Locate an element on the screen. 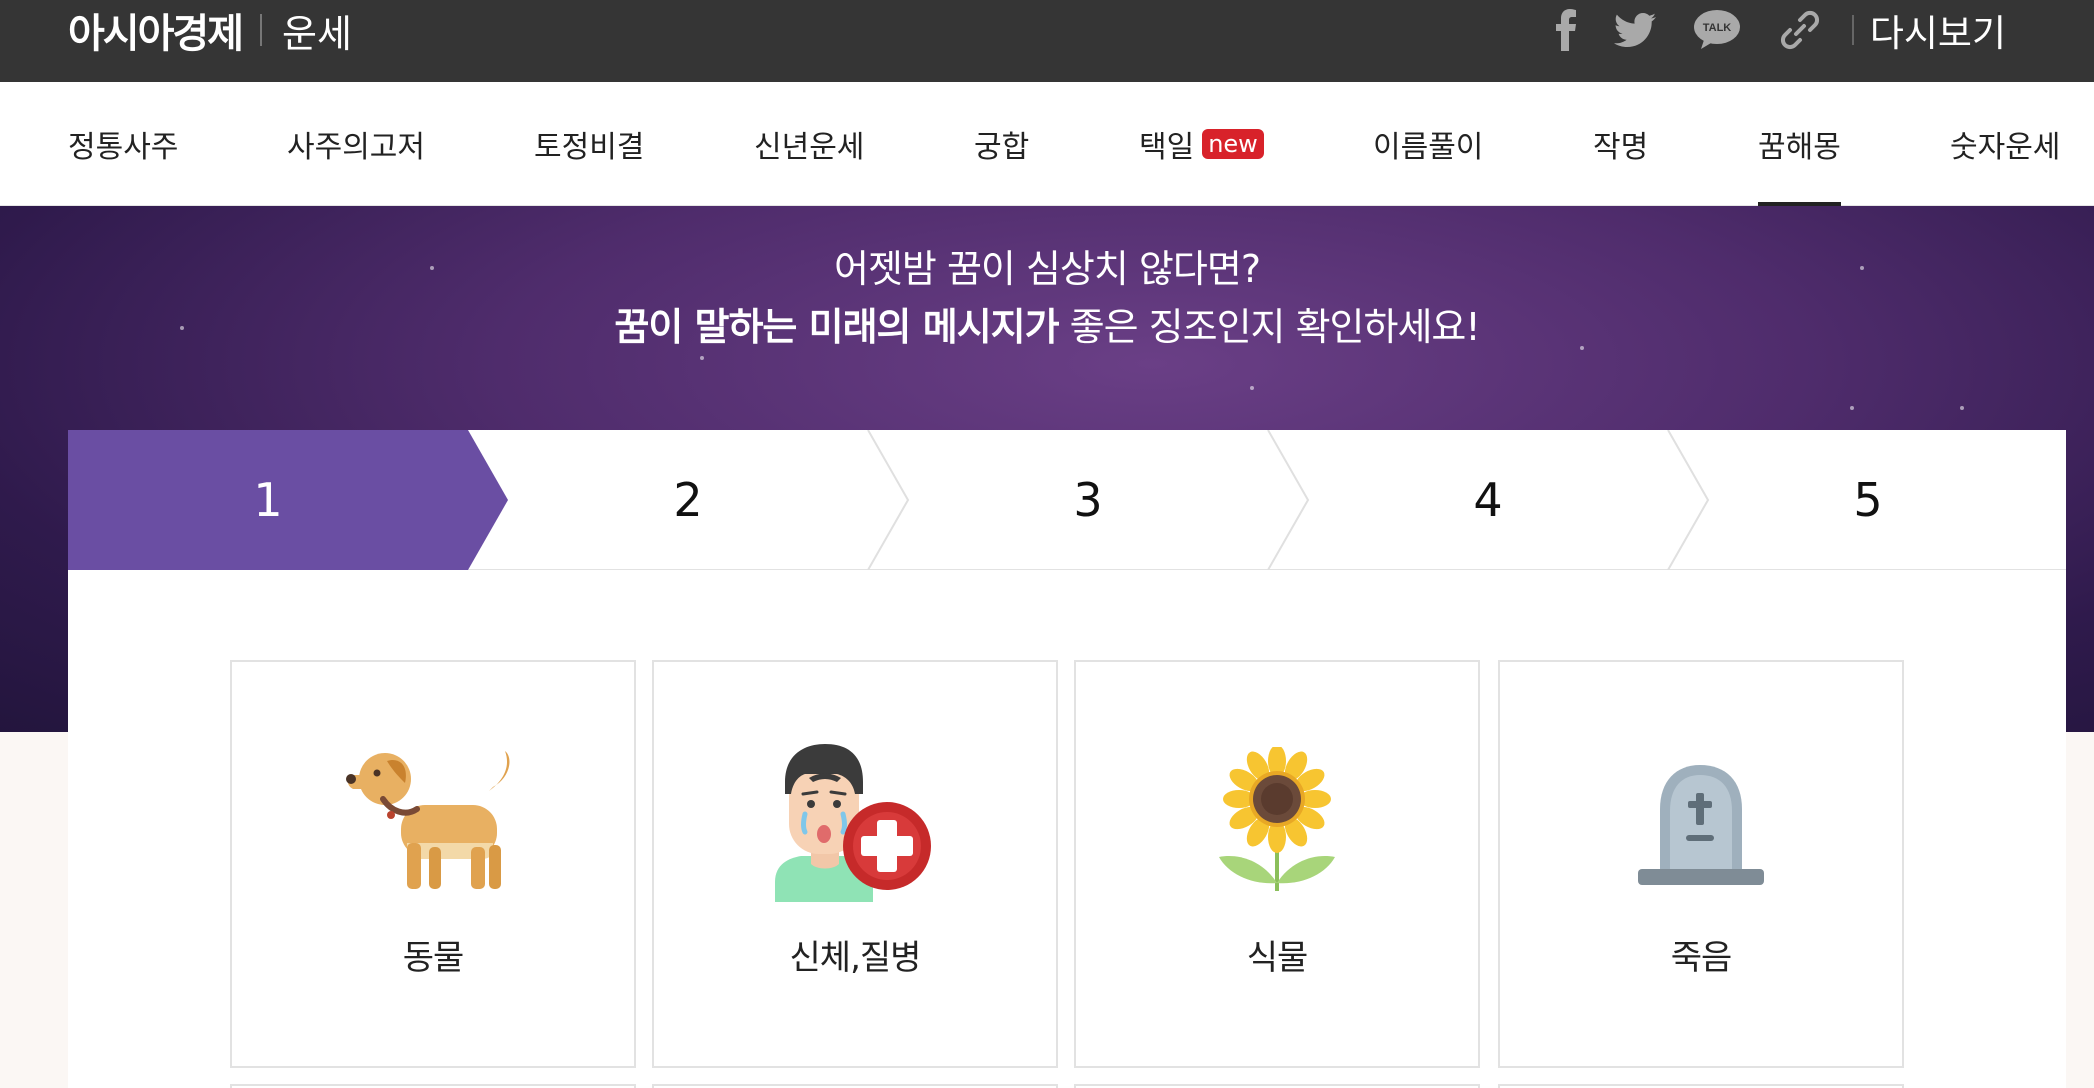  sick-person-icon is located at coordinates (855, 822).